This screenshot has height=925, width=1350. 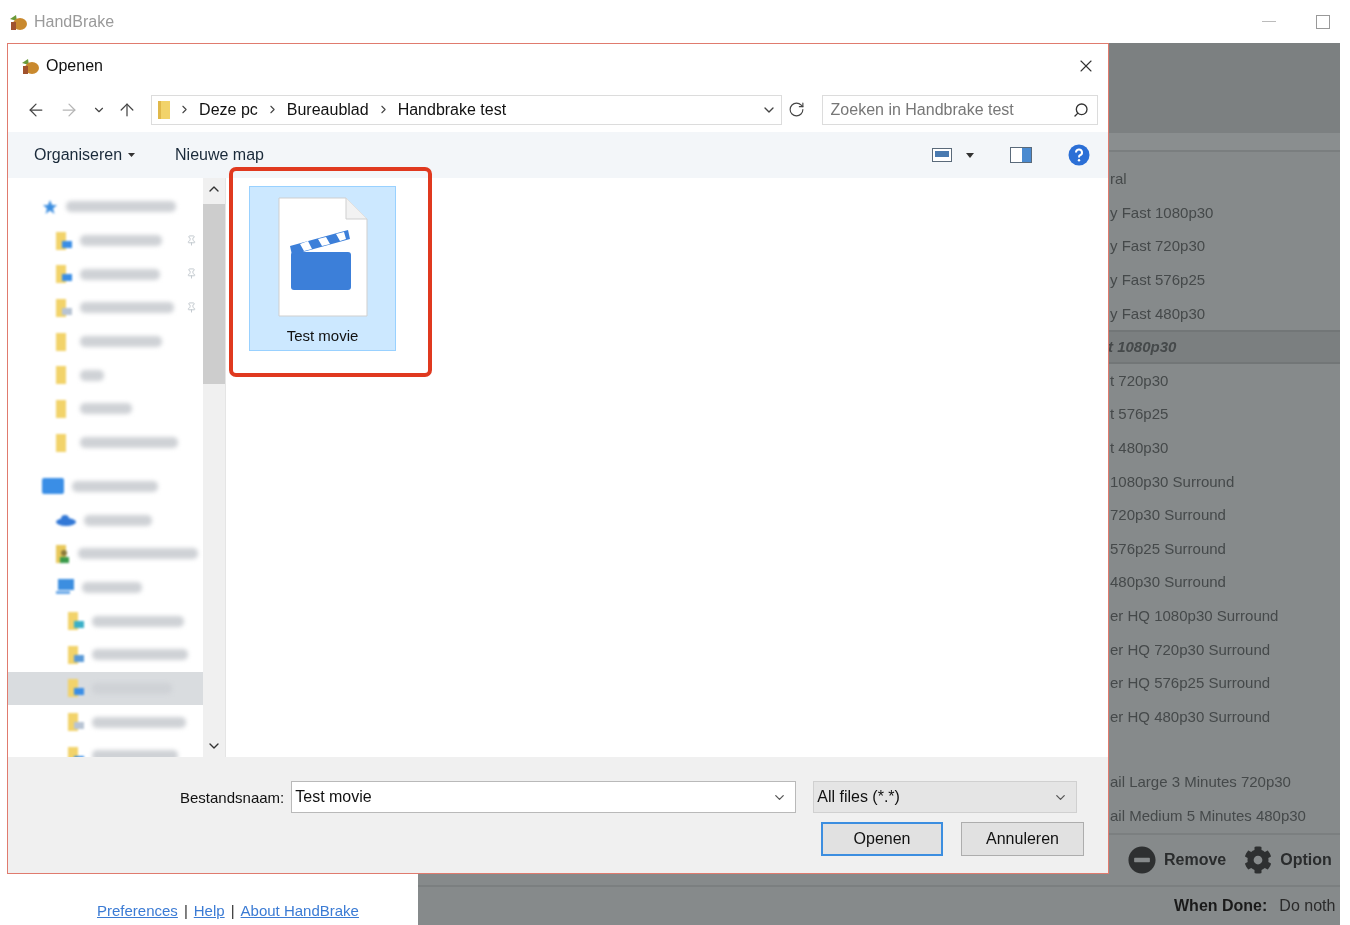 I want to click on preset-item: er HQ 720p30 Surround, so click(x=1224, y=649).